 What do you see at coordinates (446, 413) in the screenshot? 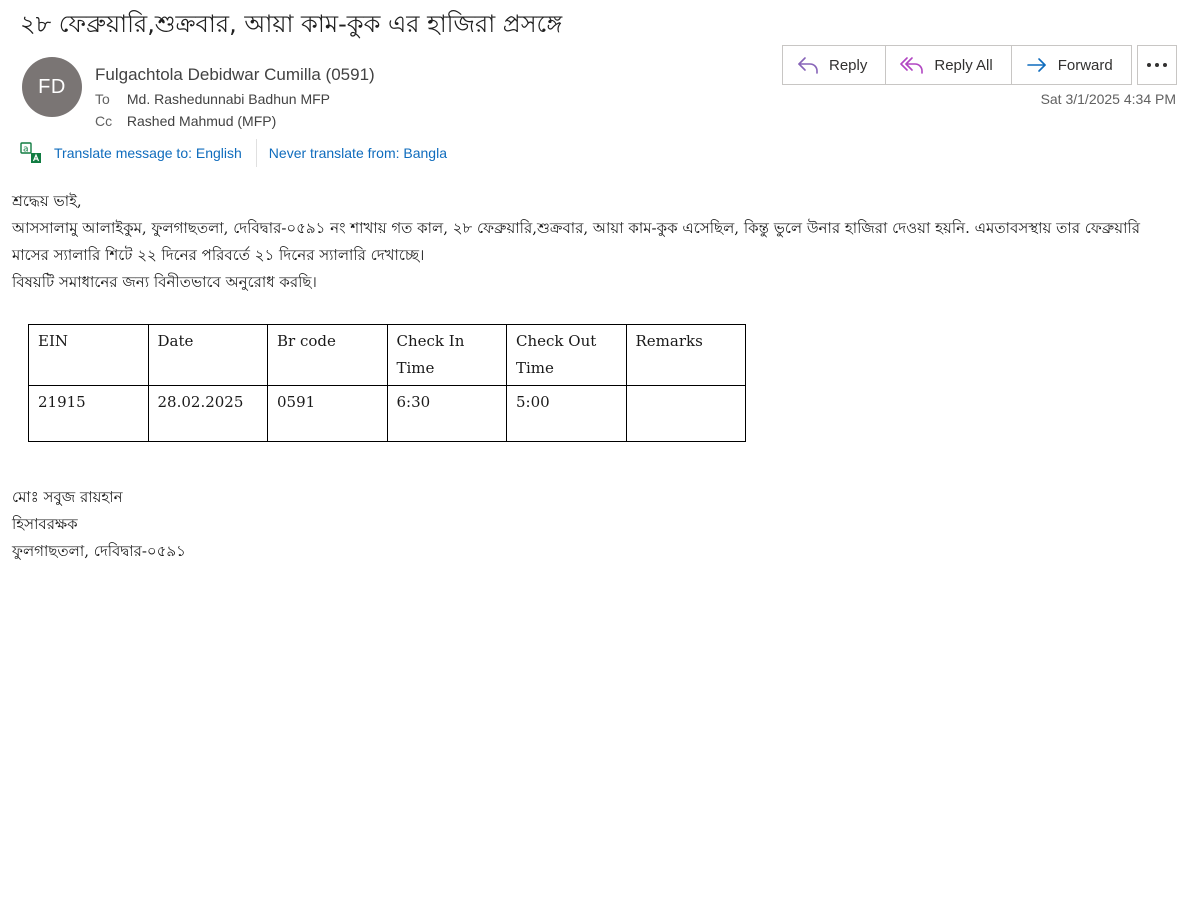
I see `cell-check-in: 6:30` at bounding box center [446, 413].